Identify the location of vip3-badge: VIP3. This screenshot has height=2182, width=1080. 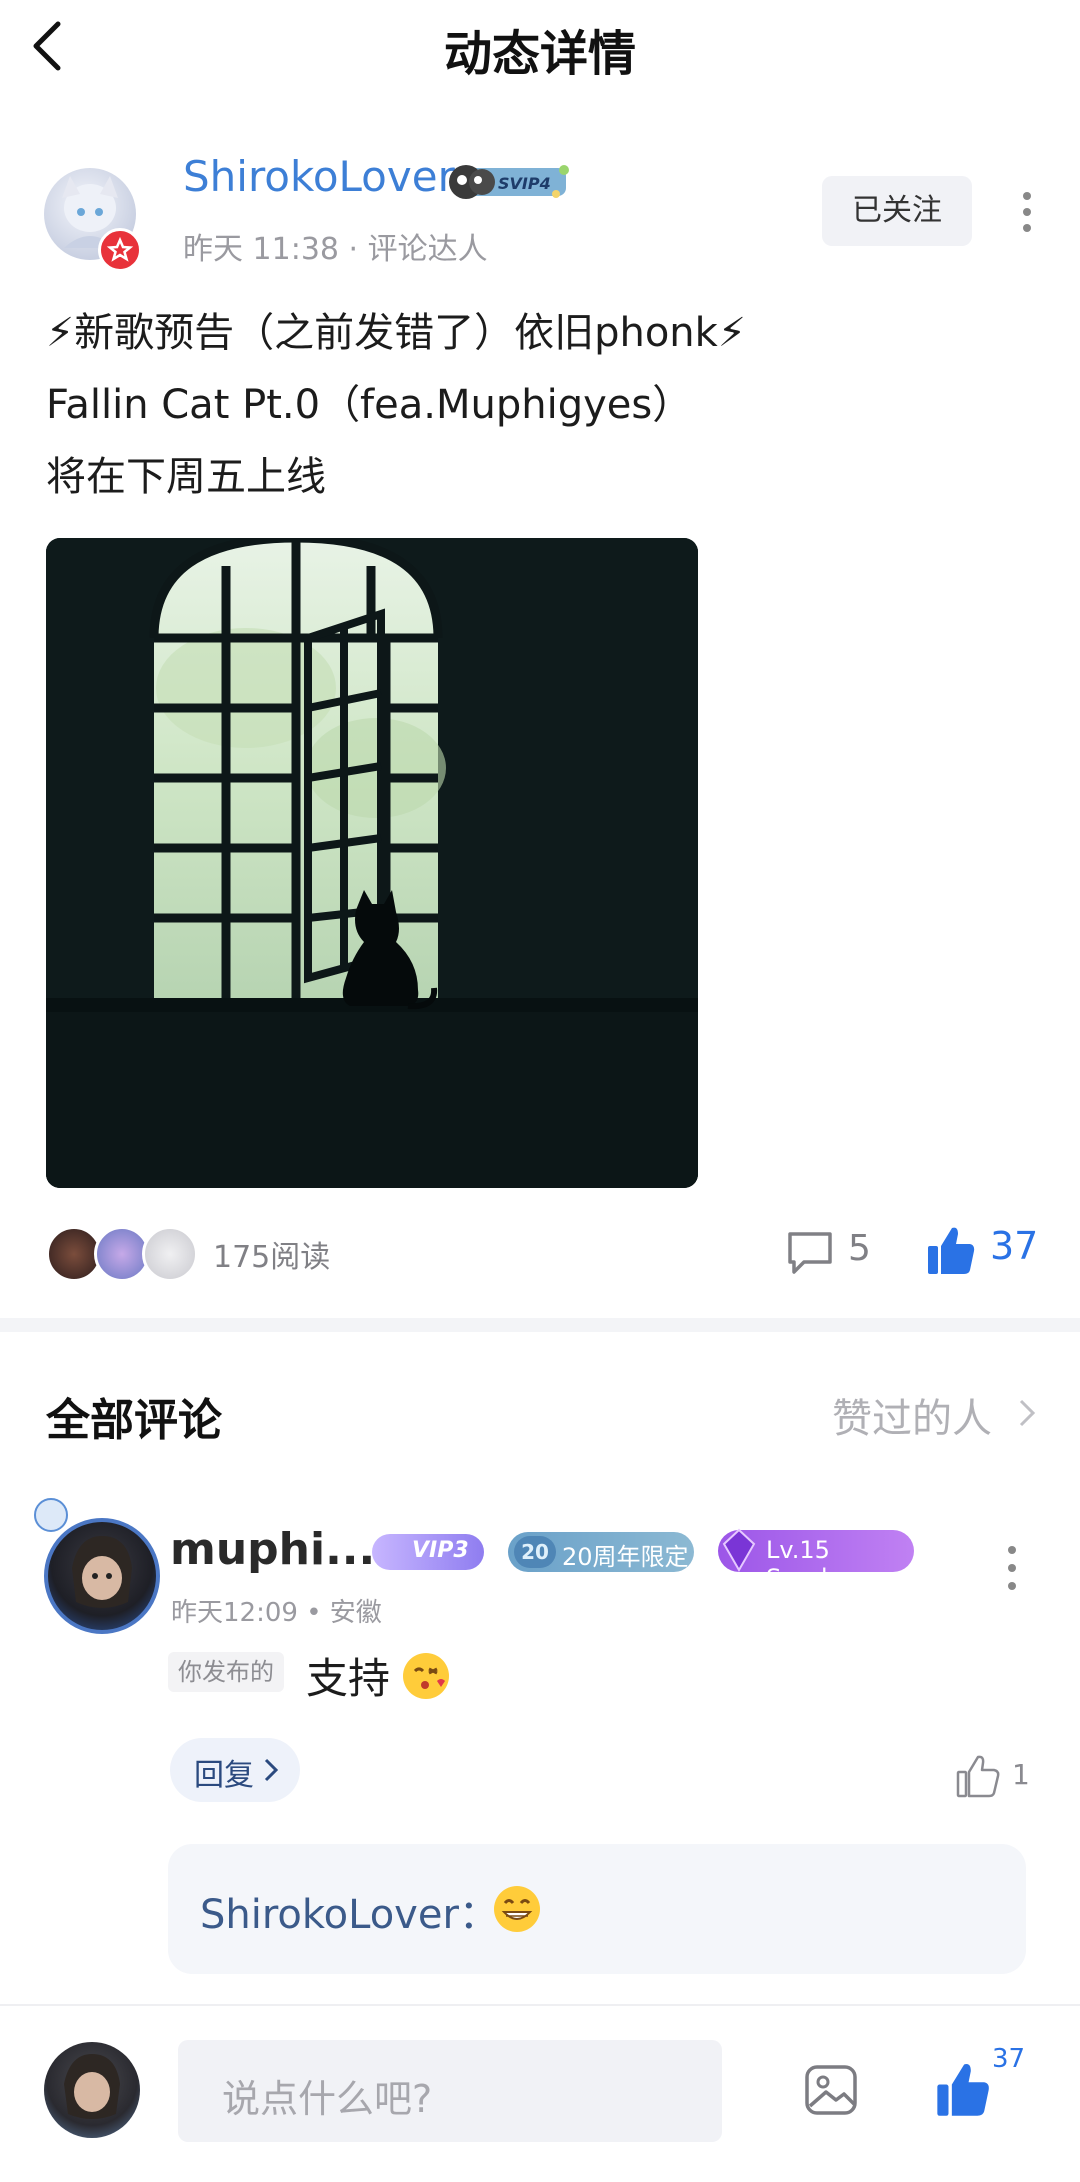
(428, 1552).